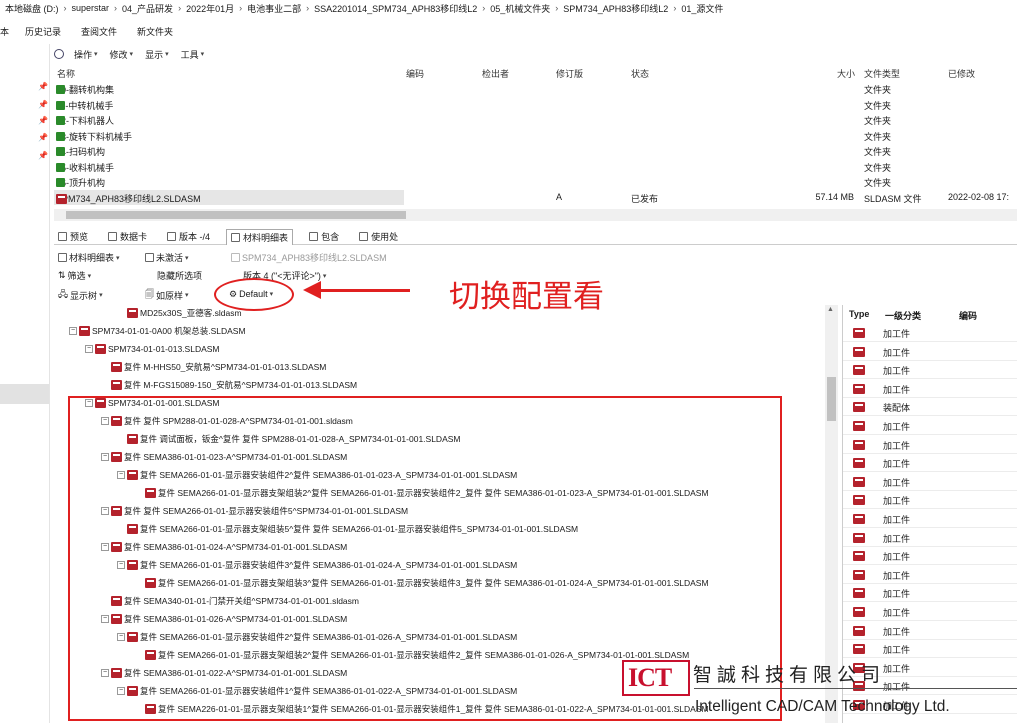 This screenshot has width=1017, height=723. Describe the element at coordinates (184, 313) in the screenshot. I see `tree-row: MD25x30S_亚德客.sldasm` at that location.